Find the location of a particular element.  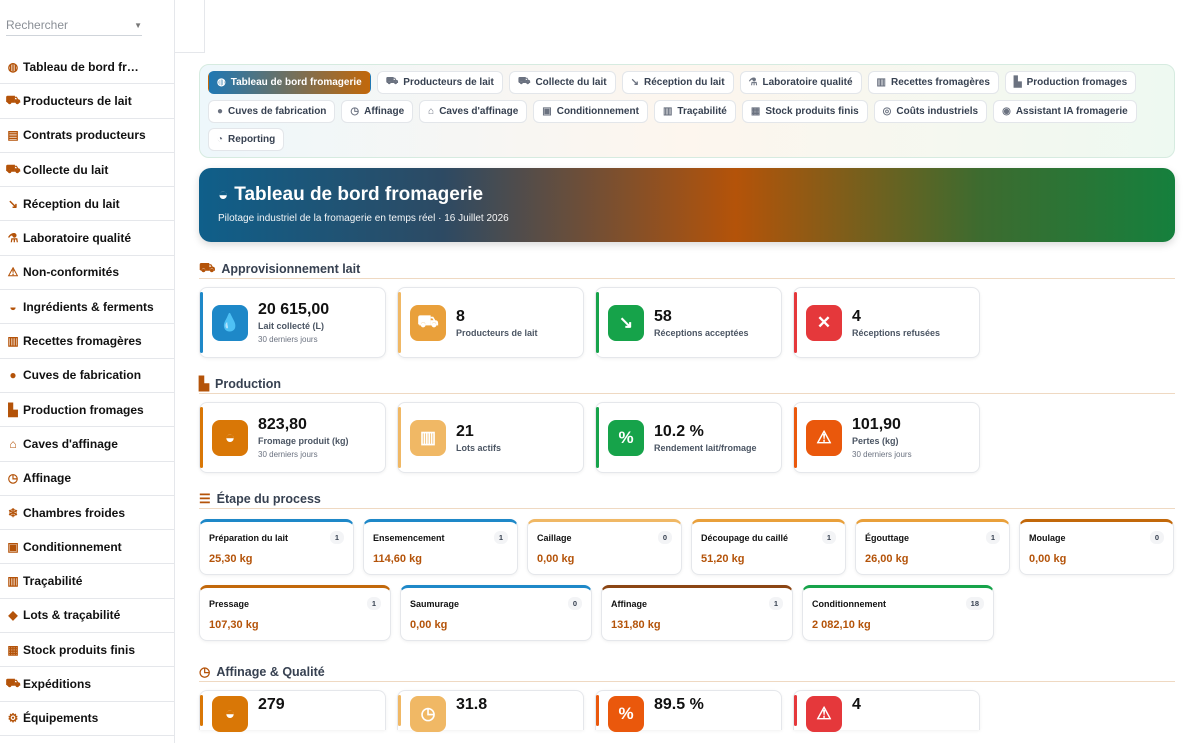

tab-producteurs-de-lait: ⛟ Producteurs de lait is located at coordinates (439, 82).